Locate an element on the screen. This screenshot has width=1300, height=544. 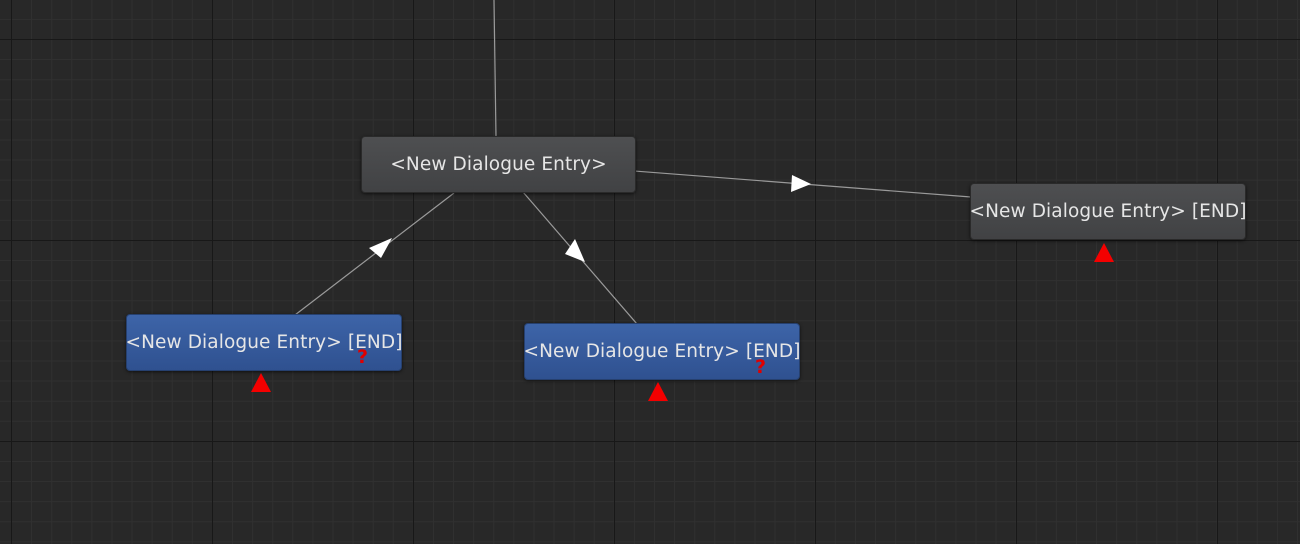
incoming-link-line is located at coordinates (495, 69).